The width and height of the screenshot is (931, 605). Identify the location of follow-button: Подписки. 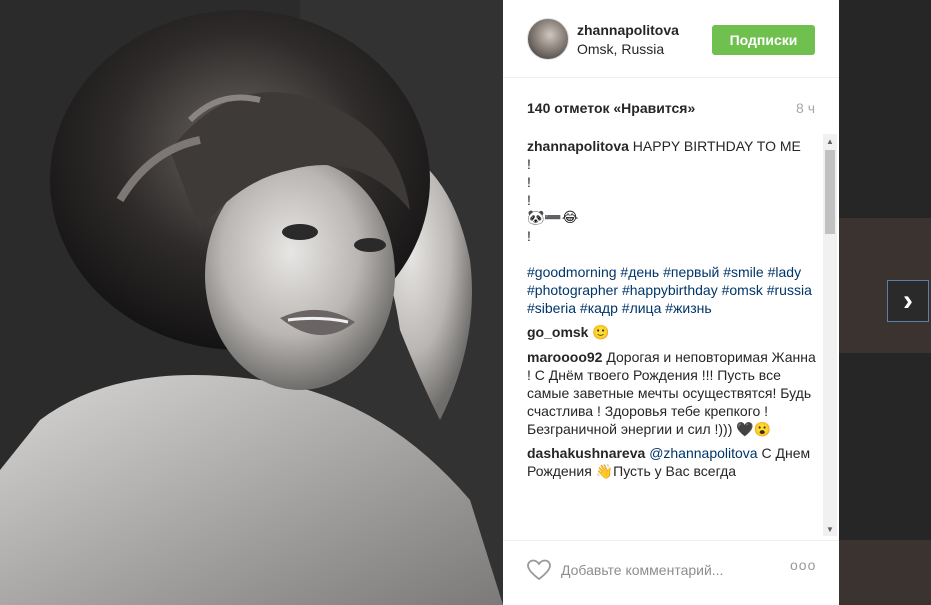
(763, 40).